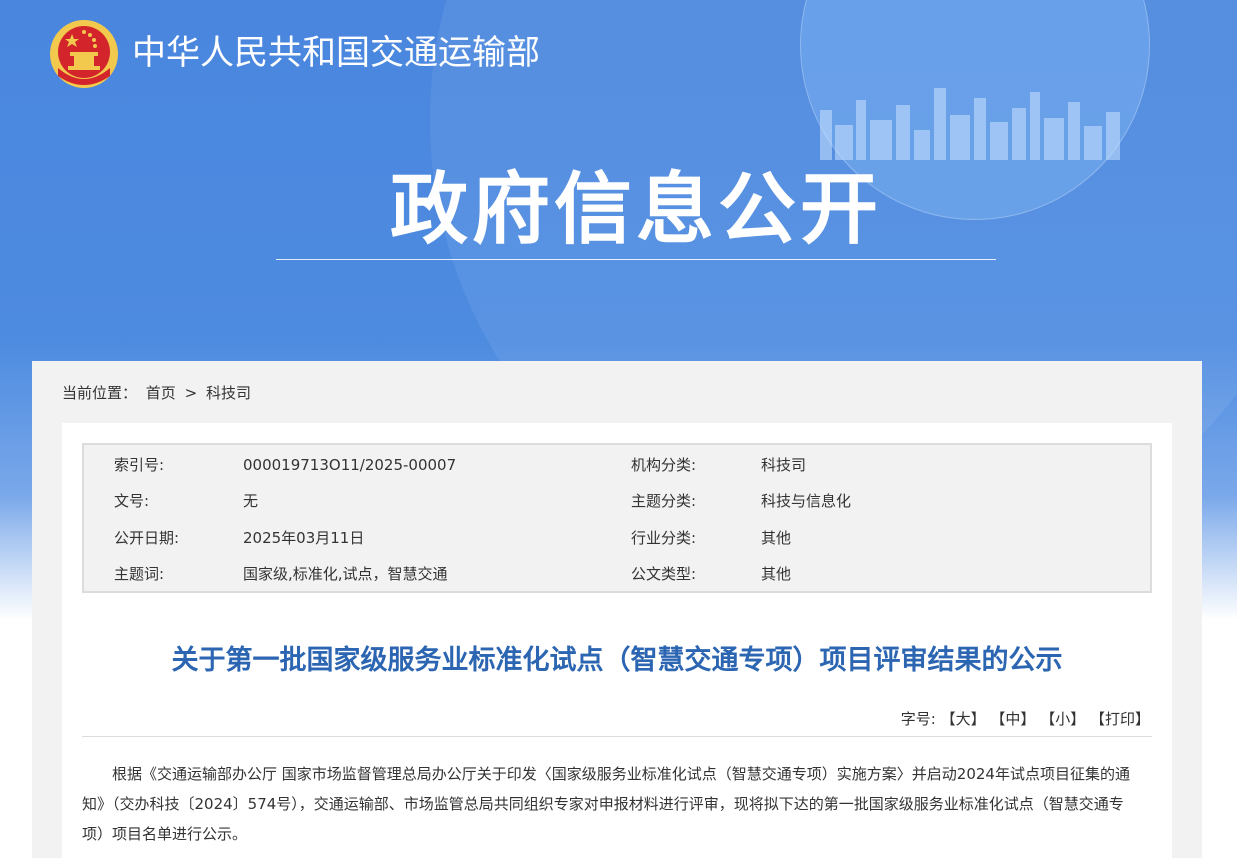 The image size is (1237, 858). What do you see at coordinates (1012, 719) in the screenshot?
I see `font-size-medium-button: 【中】` at bounding box center [1012, 719].